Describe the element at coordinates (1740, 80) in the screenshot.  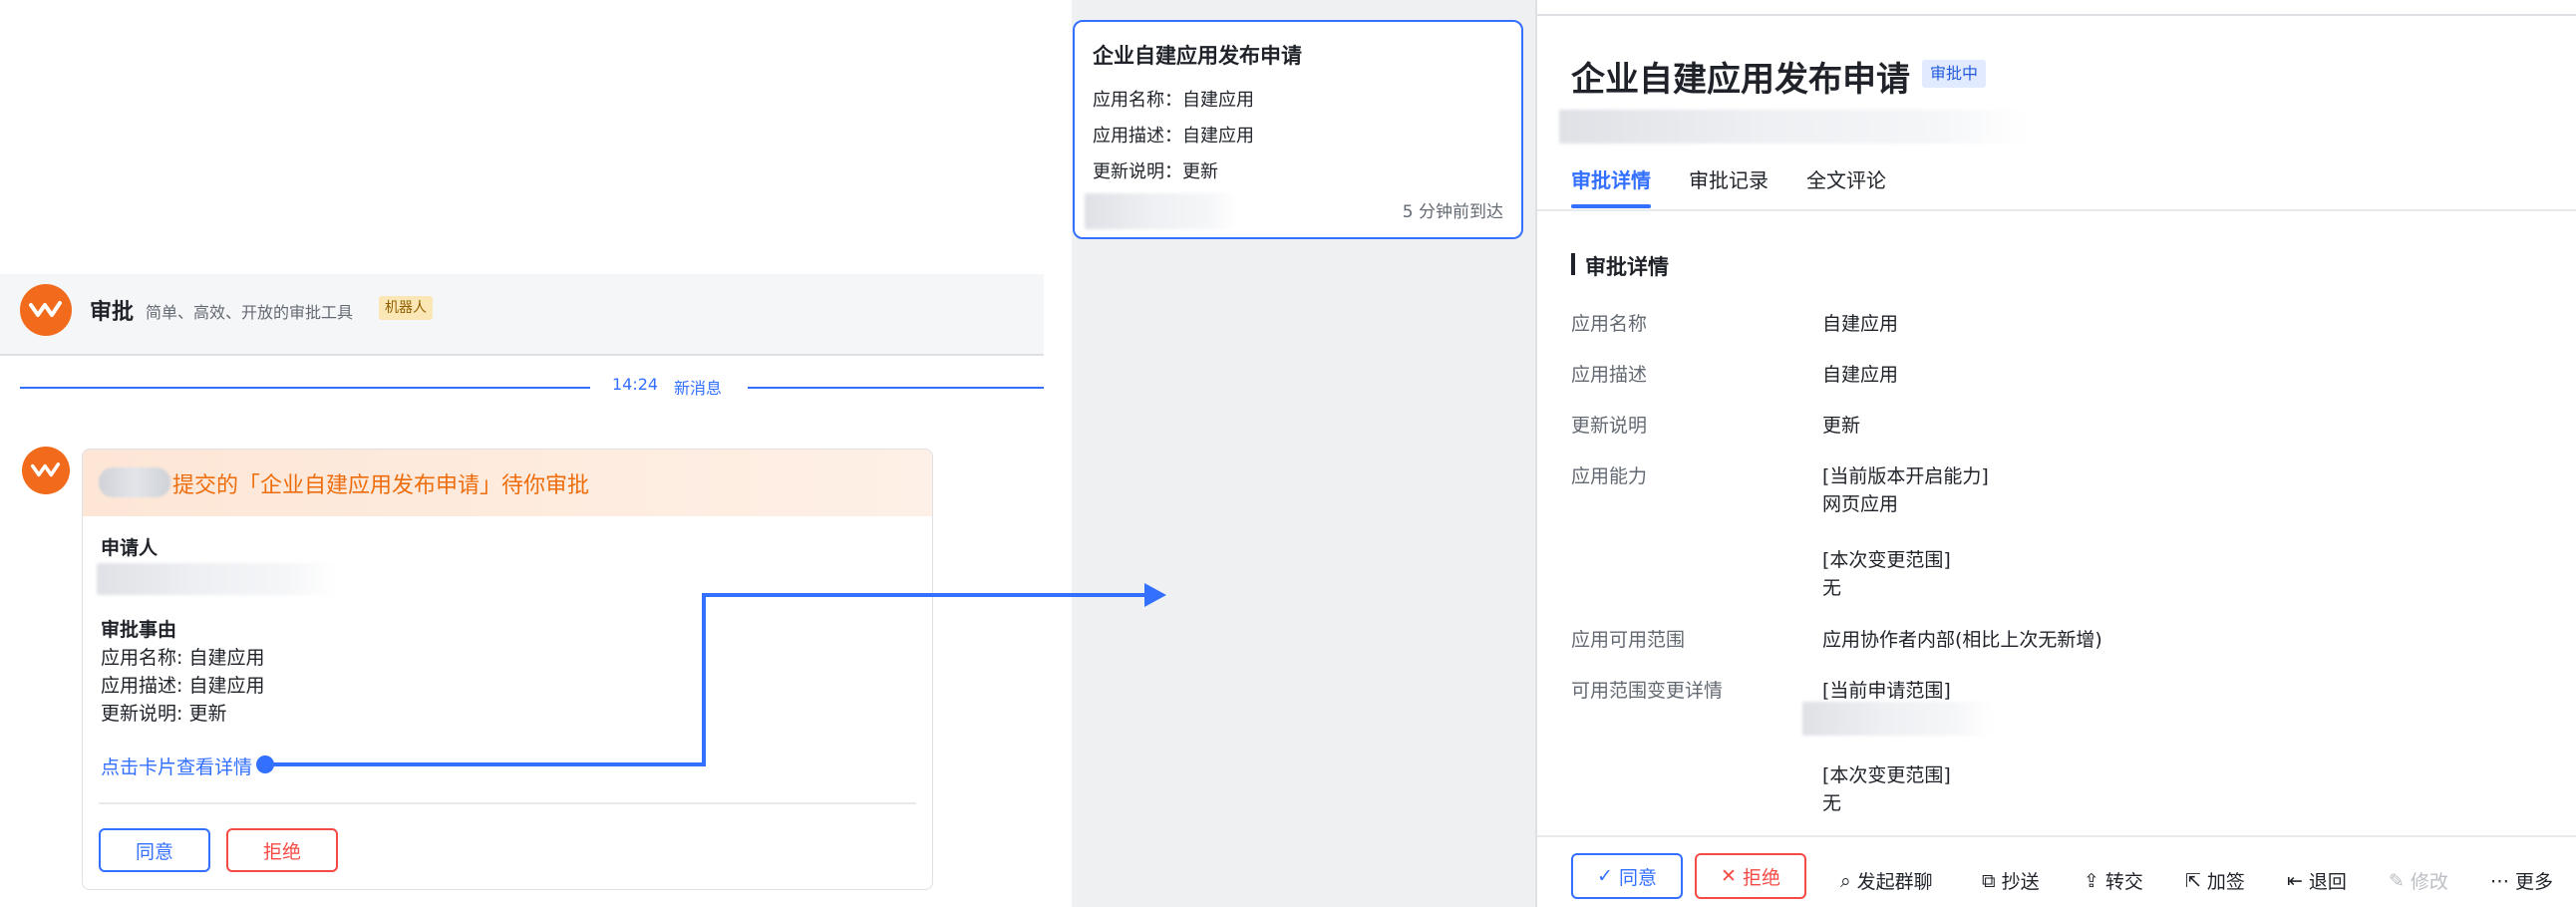
I see `detail-title: 企业自建应用发布申请` at that location.